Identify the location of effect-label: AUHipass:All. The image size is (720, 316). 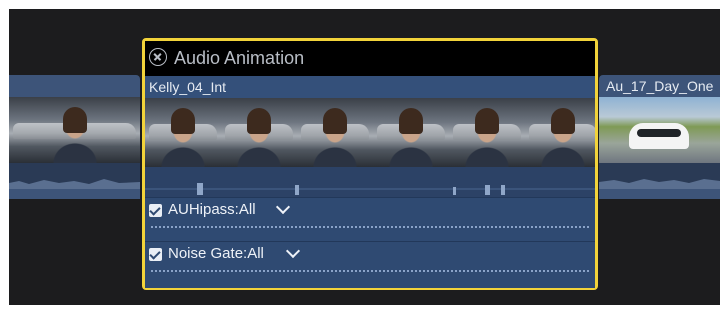
(212, 209).